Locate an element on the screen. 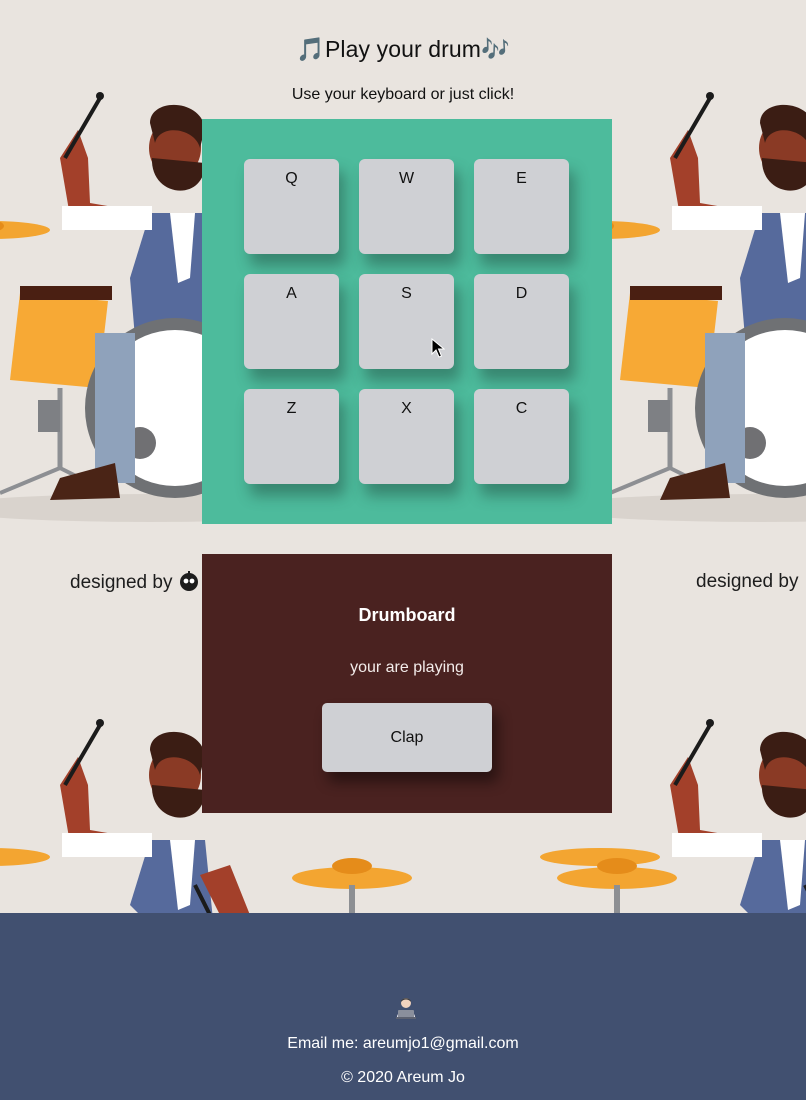  designer-credit-left: designed by is located at coordinates (135, 582).